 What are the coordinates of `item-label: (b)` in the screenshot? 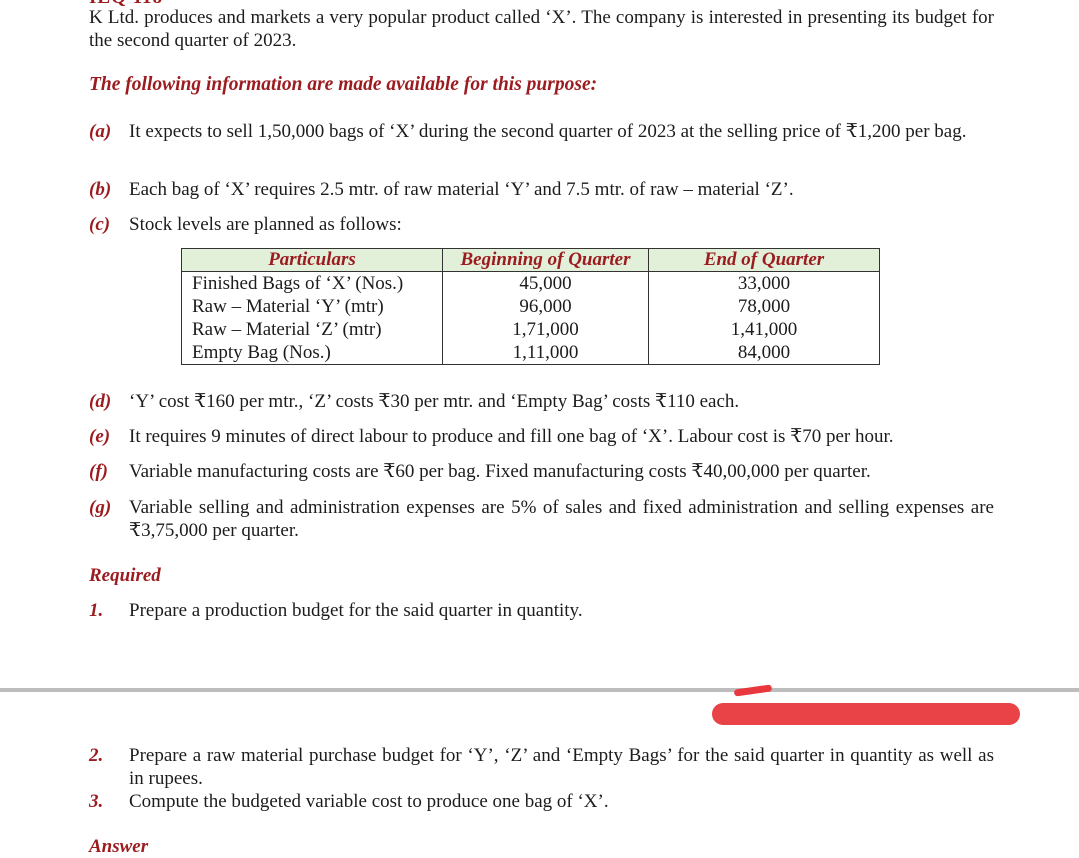 It's located at (100, 189).